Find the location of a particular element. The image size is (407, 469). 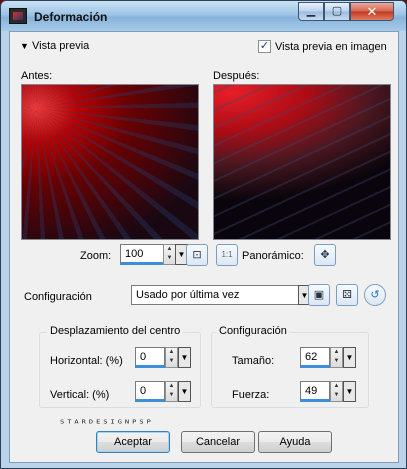

save-preset-button: ▣ is located at coordinates (319, 295).